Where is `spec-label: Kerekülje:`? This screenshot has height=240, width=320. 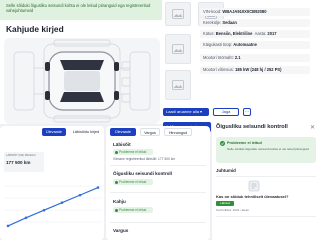
spec-label: Kerekülje: is located at coordinates (212, 22).